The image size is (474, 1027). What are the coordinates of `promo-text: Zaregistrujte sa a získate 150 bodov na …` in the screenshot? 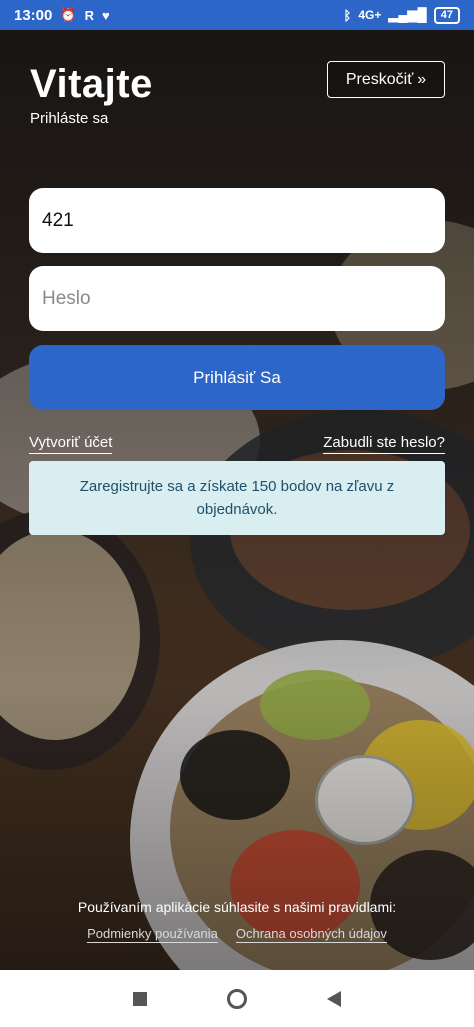 It's located at (237, 498).